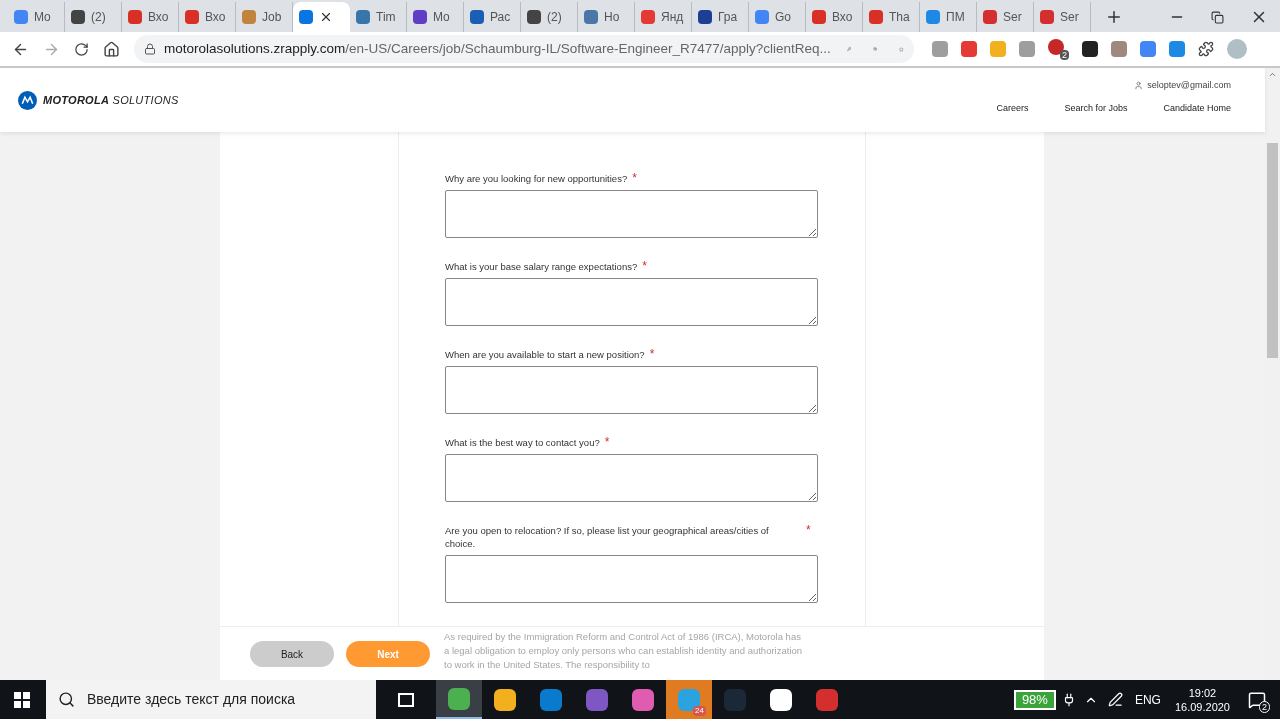 The height and width of the screenshot is (719, 1280). I want to click on notifications-button: 2, so click(1257, 699).